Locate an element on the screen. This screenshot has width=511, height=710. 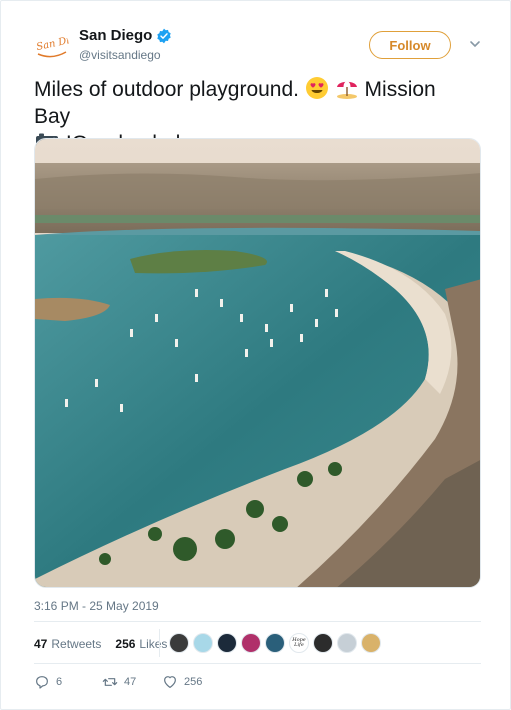
liker-avatars: Hope Life is located at coordinates (275, 643).